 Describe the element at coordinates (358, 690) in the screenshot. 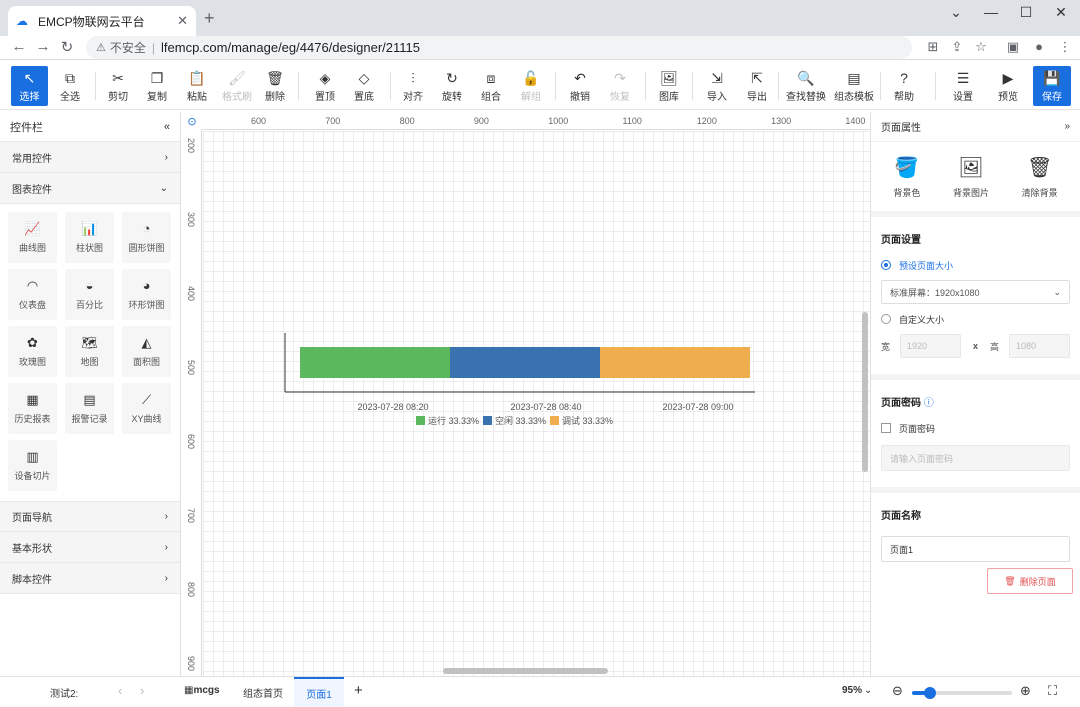

I see `add-page-icon: +` at that location.